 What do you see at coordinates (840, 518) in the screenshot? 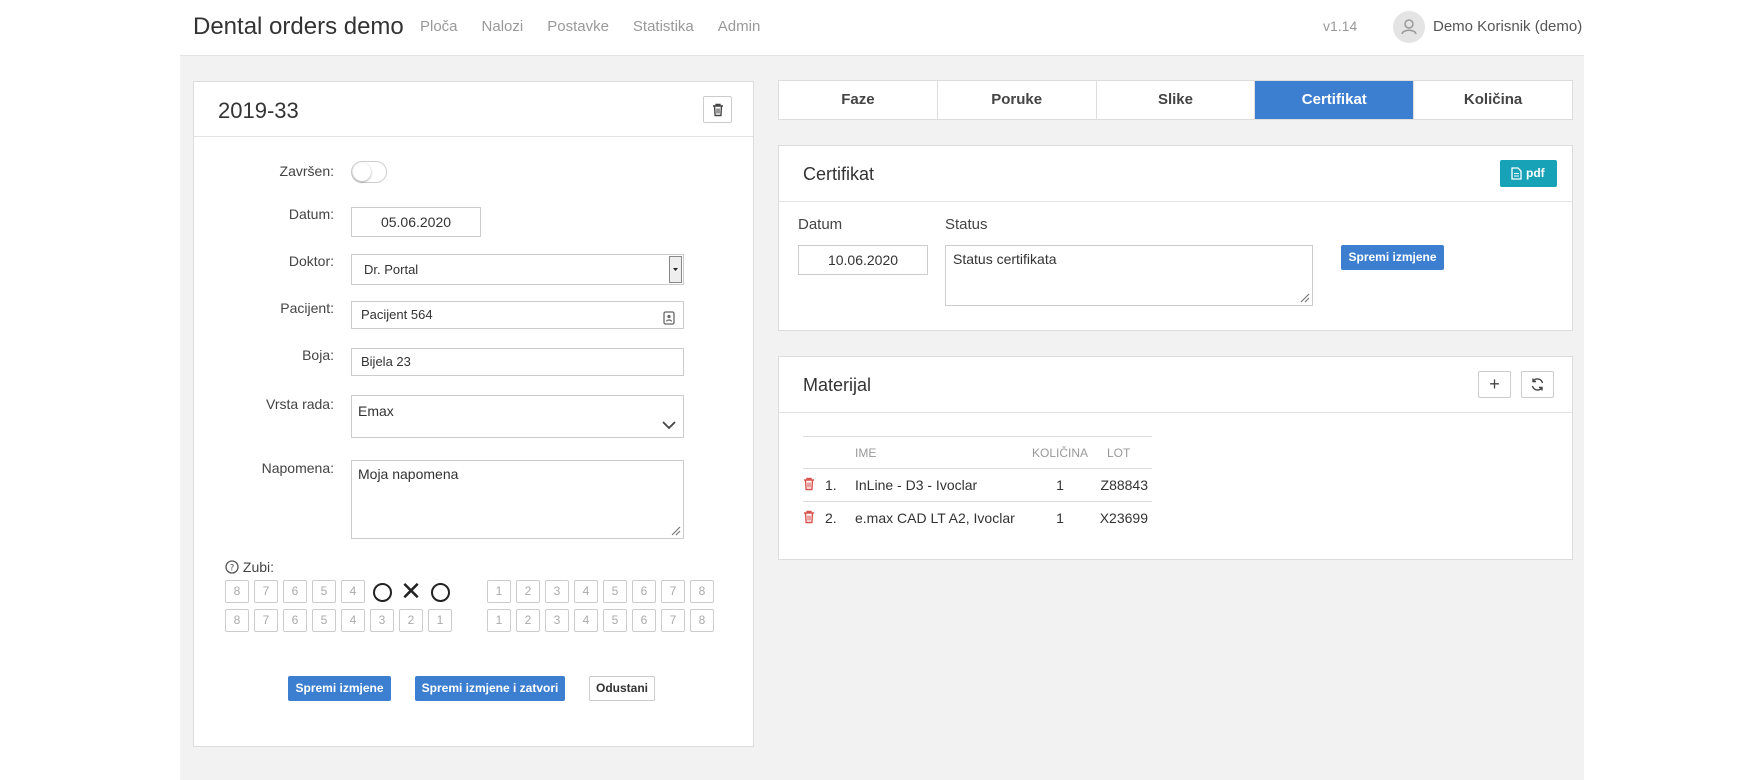
I see `row-index: 2.` at bounding box center [840, 518].